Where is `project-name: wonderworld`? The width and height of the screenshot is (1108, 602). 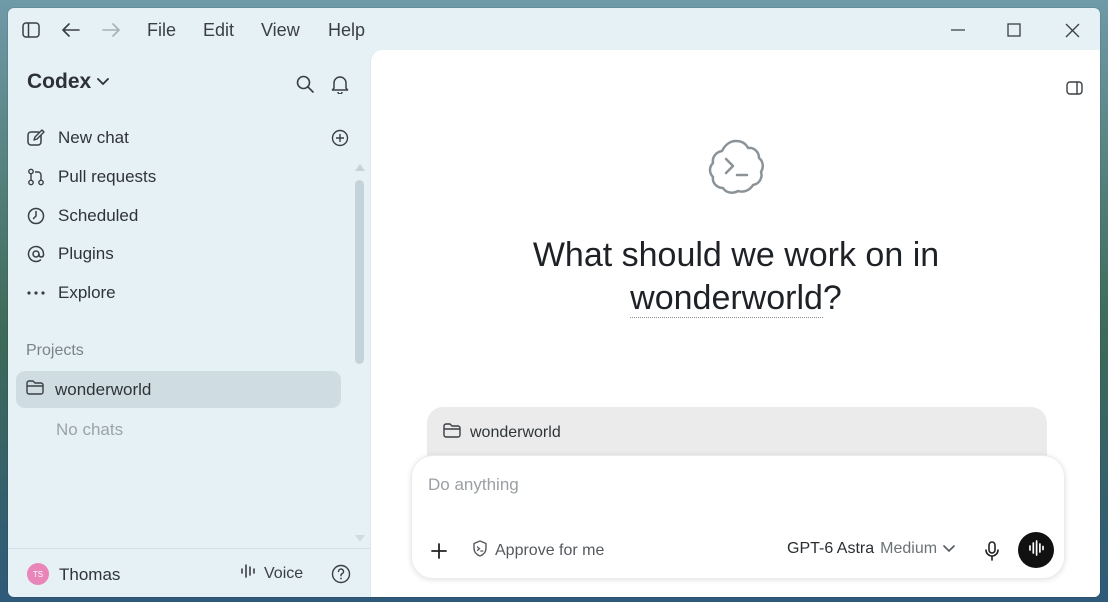 project-name: wonderworld is located at coordinates (103, 389).